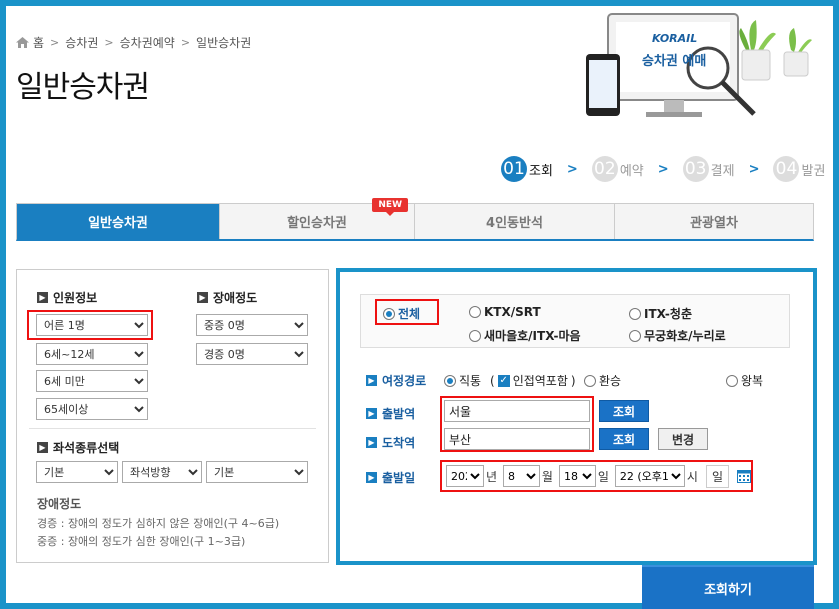  I want to click on disability-desc-severe: 중증 : 장애의 정도가 심한 장애인(구 1~3급), so click(141, 541).